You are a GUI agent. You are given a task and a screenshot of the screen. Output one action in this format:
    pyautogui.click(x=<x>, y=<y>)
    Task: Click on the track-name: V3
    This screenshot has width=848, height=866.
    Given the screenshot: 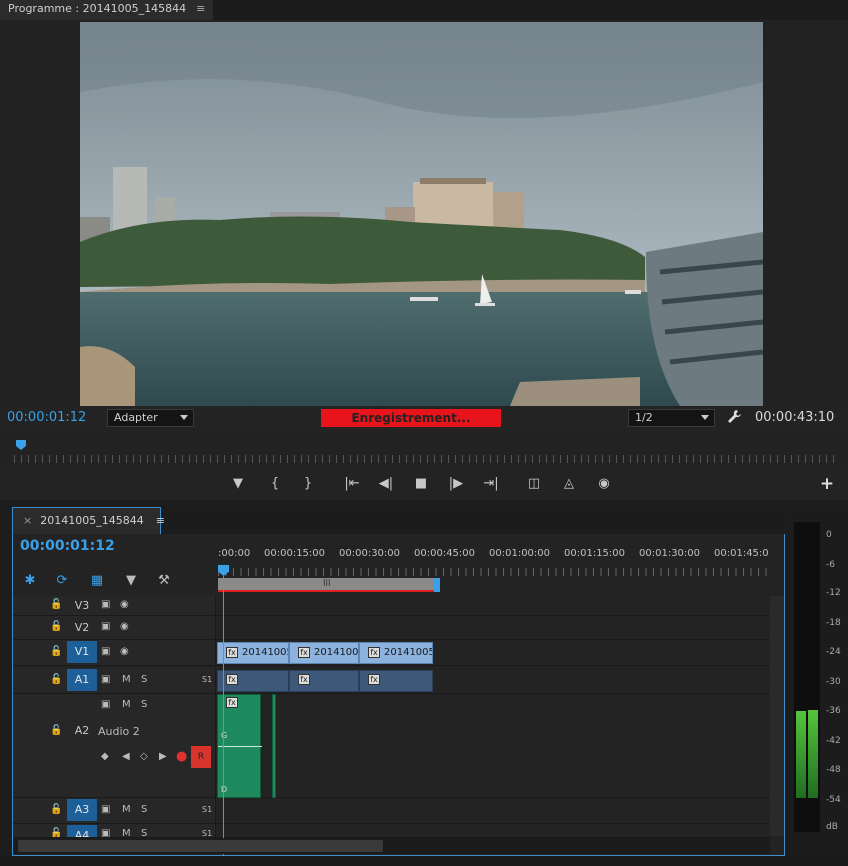 What is the action you would take?
    pyautogui.click(x=82, y=606)
    